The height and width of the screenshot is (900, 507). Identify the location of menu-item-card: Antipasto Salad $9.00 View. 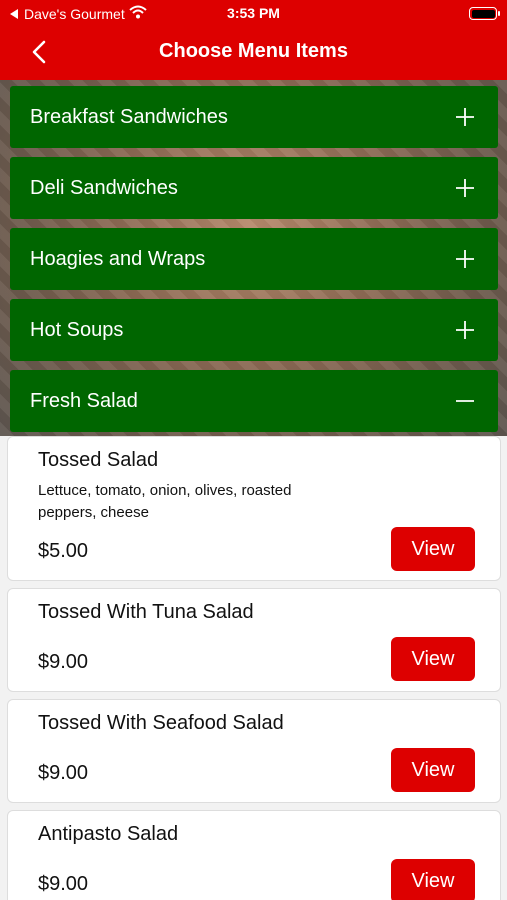
(254, 855).